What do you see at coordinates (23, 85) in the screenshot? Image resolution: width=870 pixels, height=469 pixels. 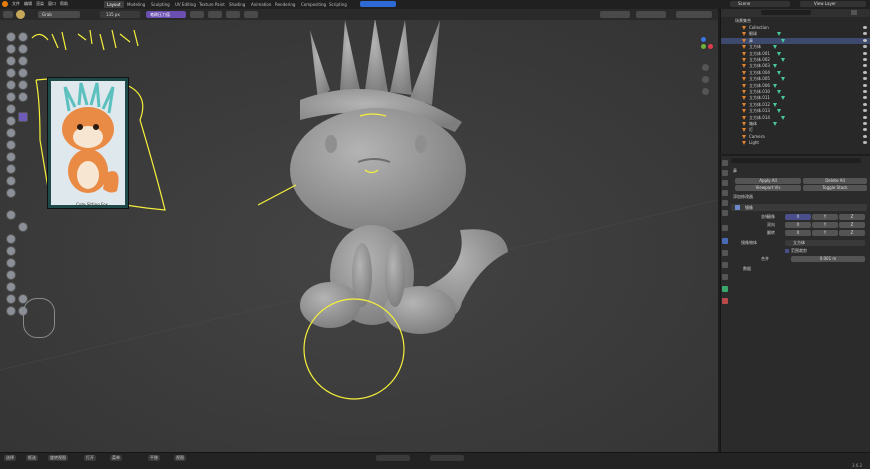 I see `tool-flatten-icon` at bounding box center [23, 85].